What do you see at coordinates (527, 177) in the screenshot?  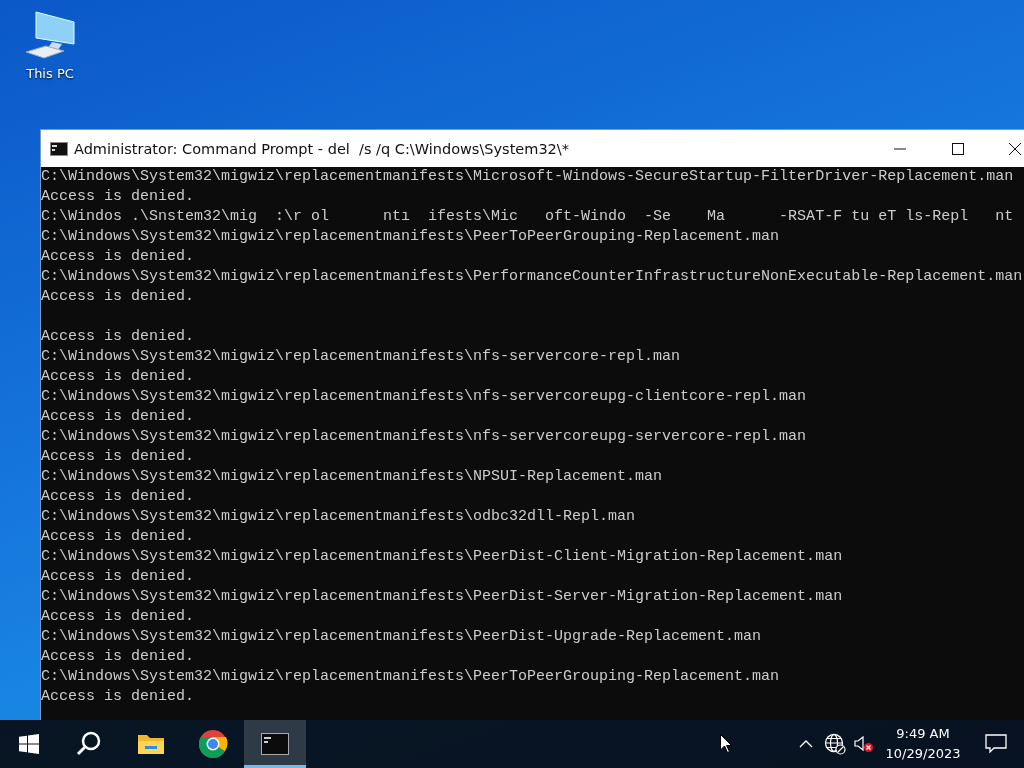 I see `console-line: C:\Windows\System32\migwiz\replacementmanifests\Microsoft-Windows-SecureStartup-FilterDriver-Replacement.man` at bounding box center [527, 177].